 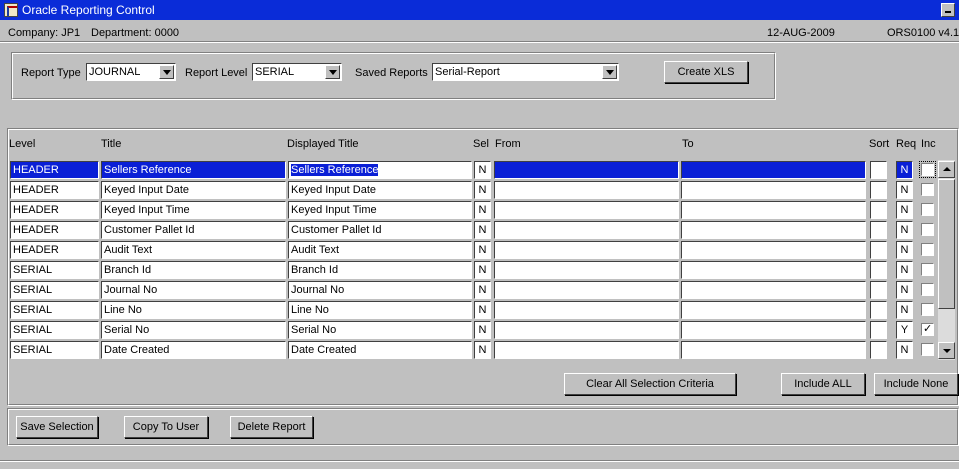 I want to click on displayed-title-cell: Branch Id, so click(x=380, y=270).